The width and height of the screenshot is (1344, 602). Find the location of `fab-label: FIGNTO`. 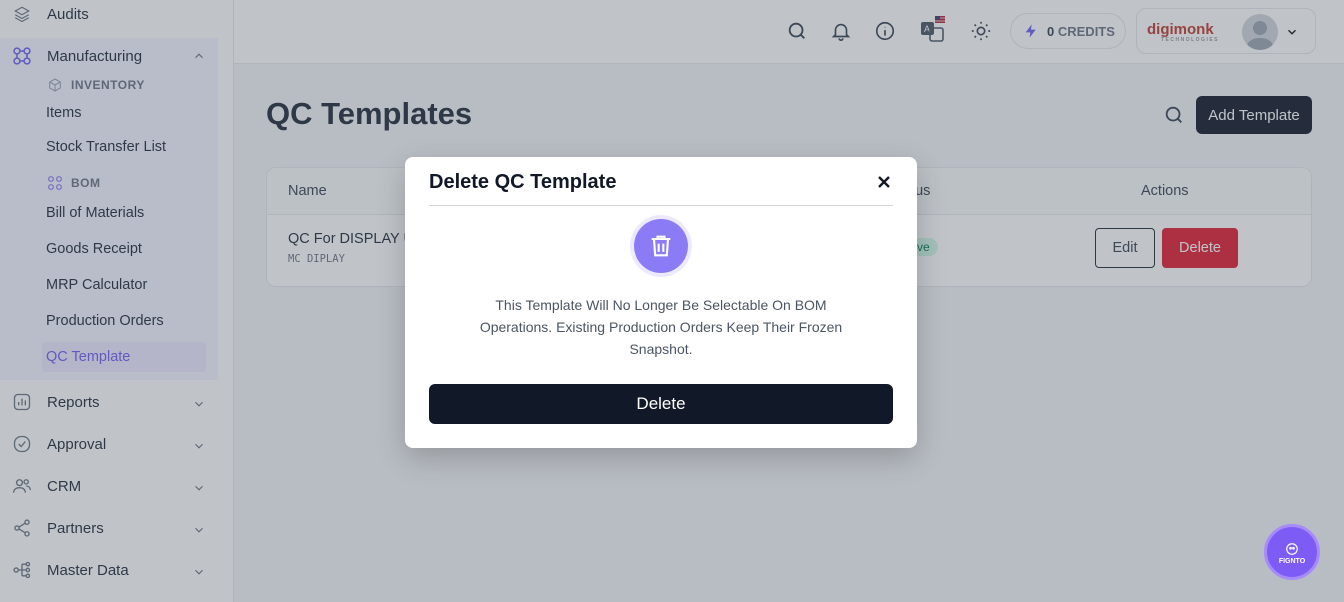

fab-label: FIGNTO is located at coordinates (1292, 561).